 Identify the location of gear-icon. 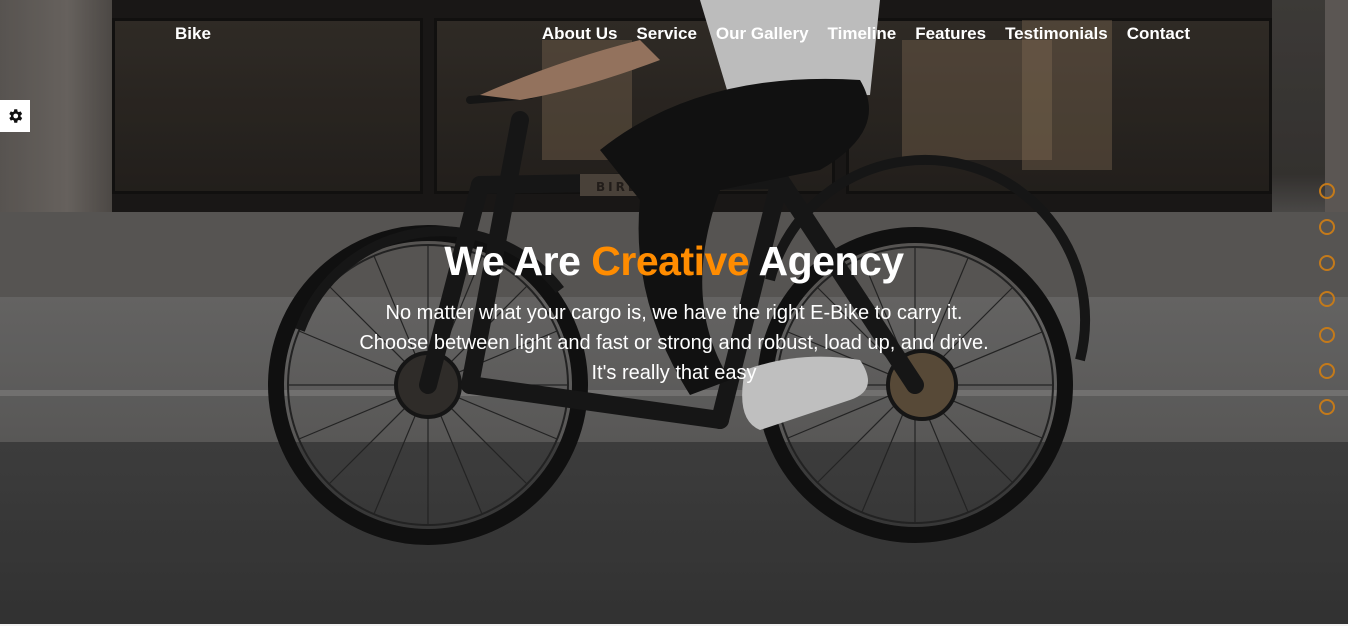
(16, 116).